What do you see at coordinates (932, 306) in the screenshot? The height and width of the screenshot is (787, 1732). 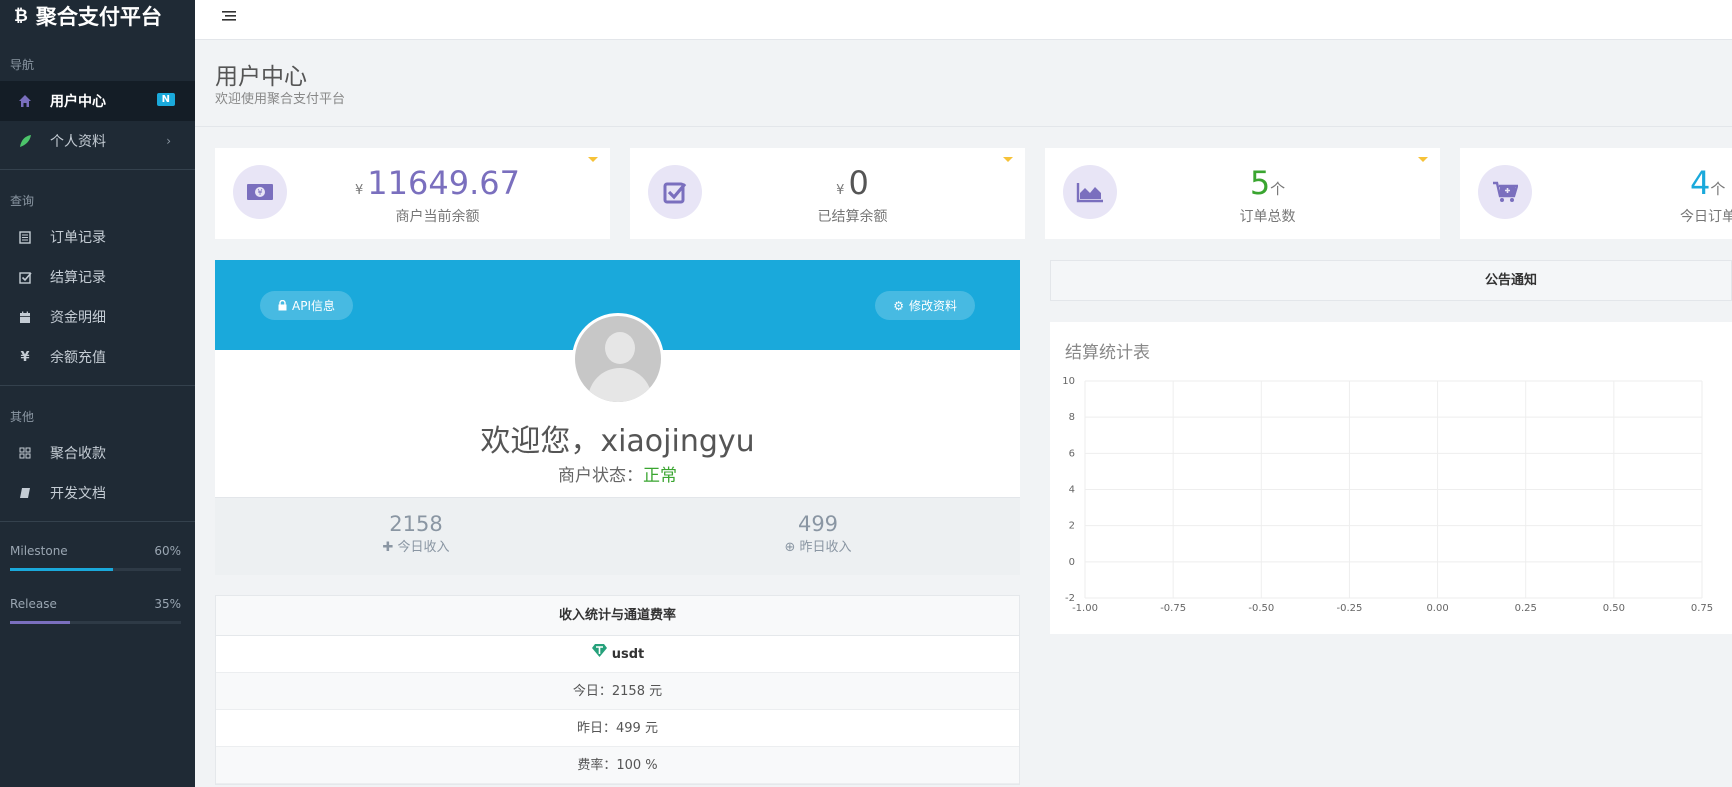 I see `edit-profile-label: 修改资料` at bounding box center [932, 306].